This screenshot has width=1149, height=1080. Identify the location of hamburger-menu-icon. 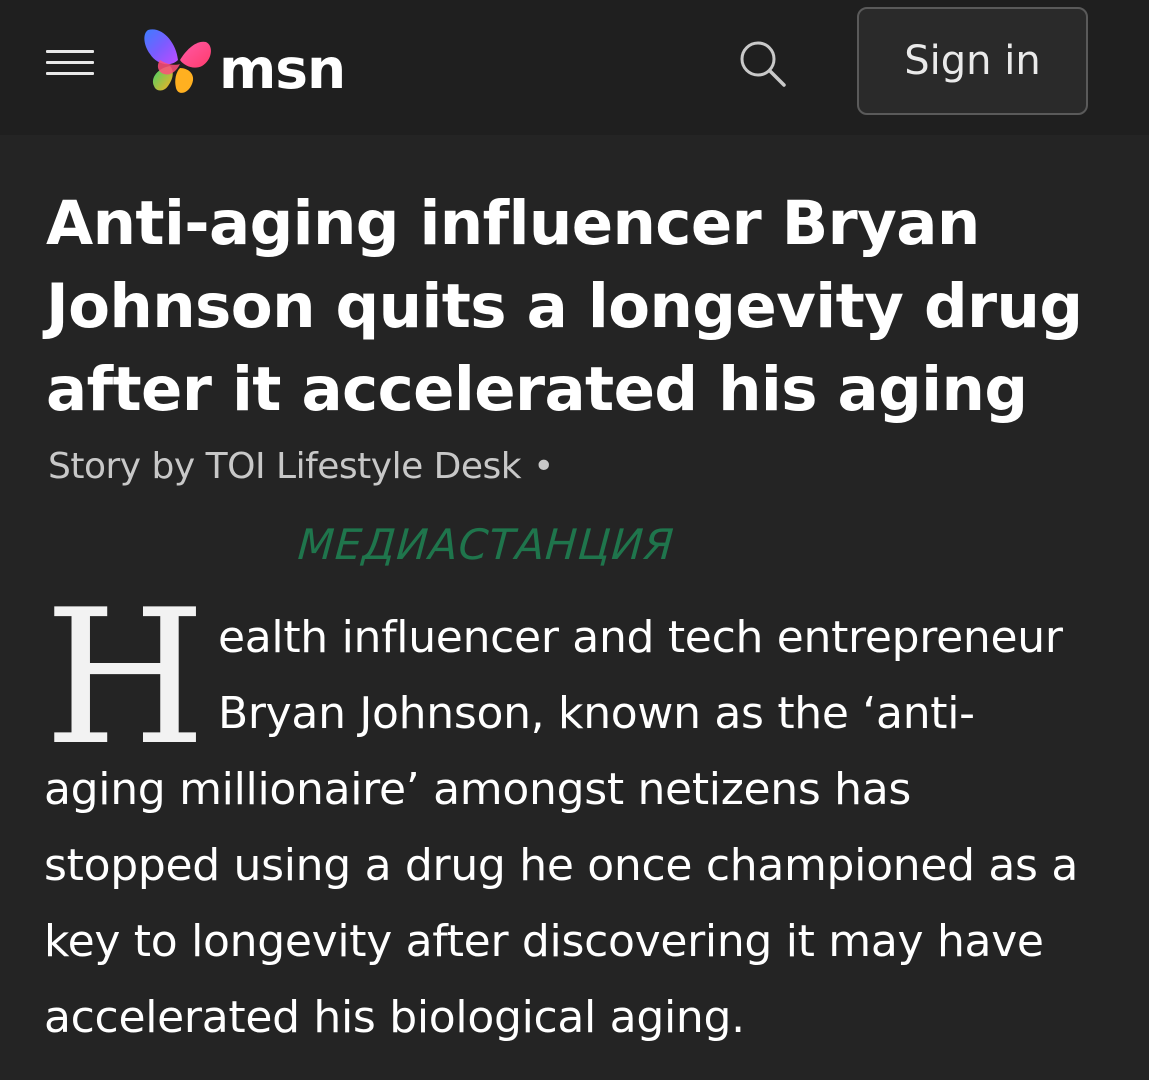
(70, 63).